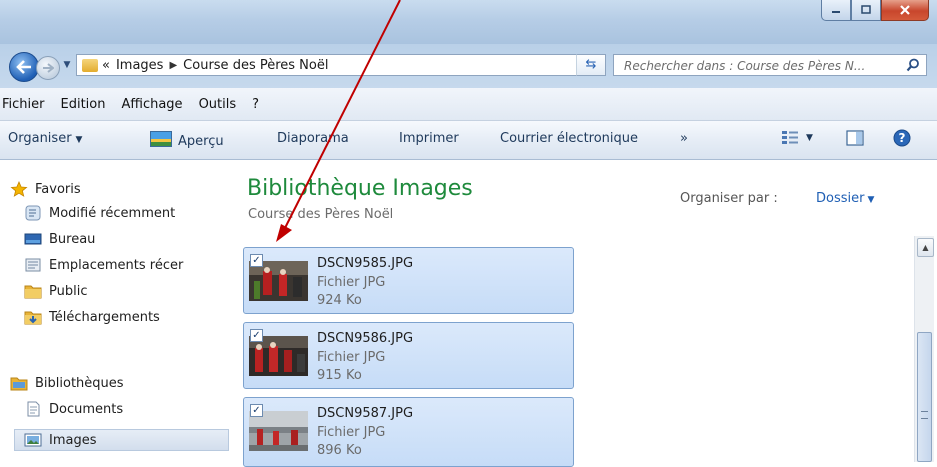 This screenshot has width=937, height=467. I want to click on close-button, so click(905, 10).